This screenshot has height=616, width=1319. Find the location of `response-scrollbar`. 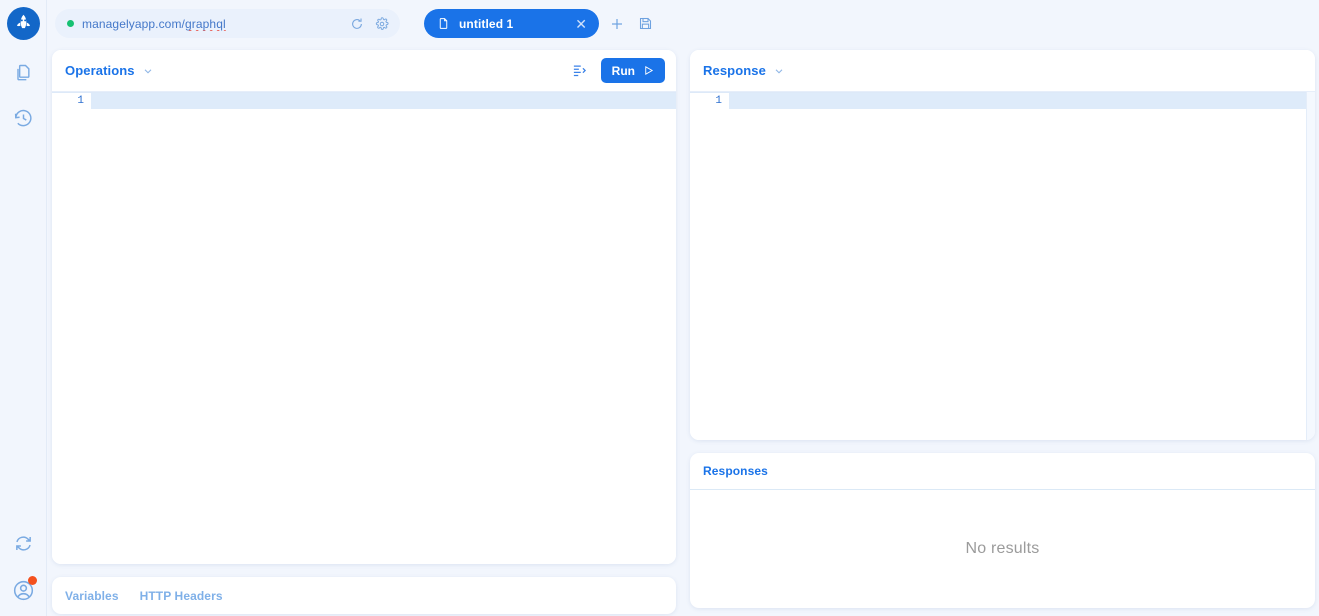

response-scrollbar is located at coordinates (1310, 266).